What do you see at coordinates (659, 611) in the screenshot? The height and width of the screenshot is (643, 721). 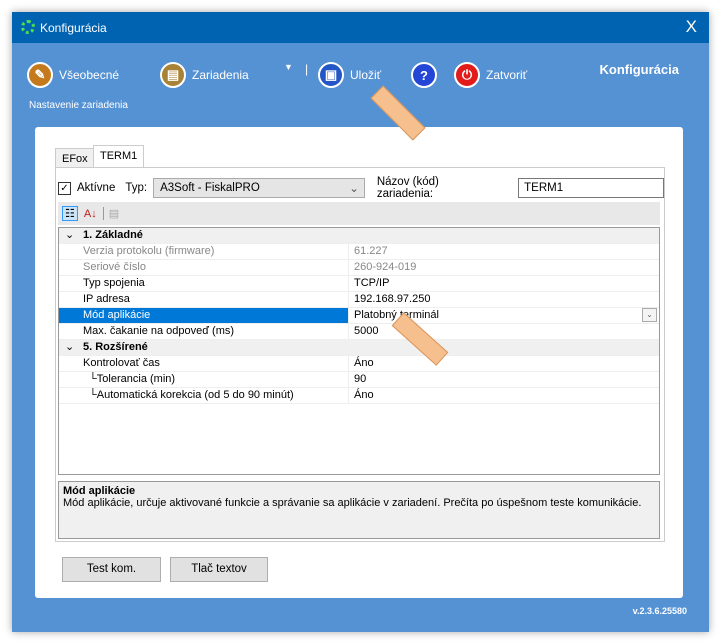 I see `version-label: v.2.3.6.25580` at bounding box center [659, 611].